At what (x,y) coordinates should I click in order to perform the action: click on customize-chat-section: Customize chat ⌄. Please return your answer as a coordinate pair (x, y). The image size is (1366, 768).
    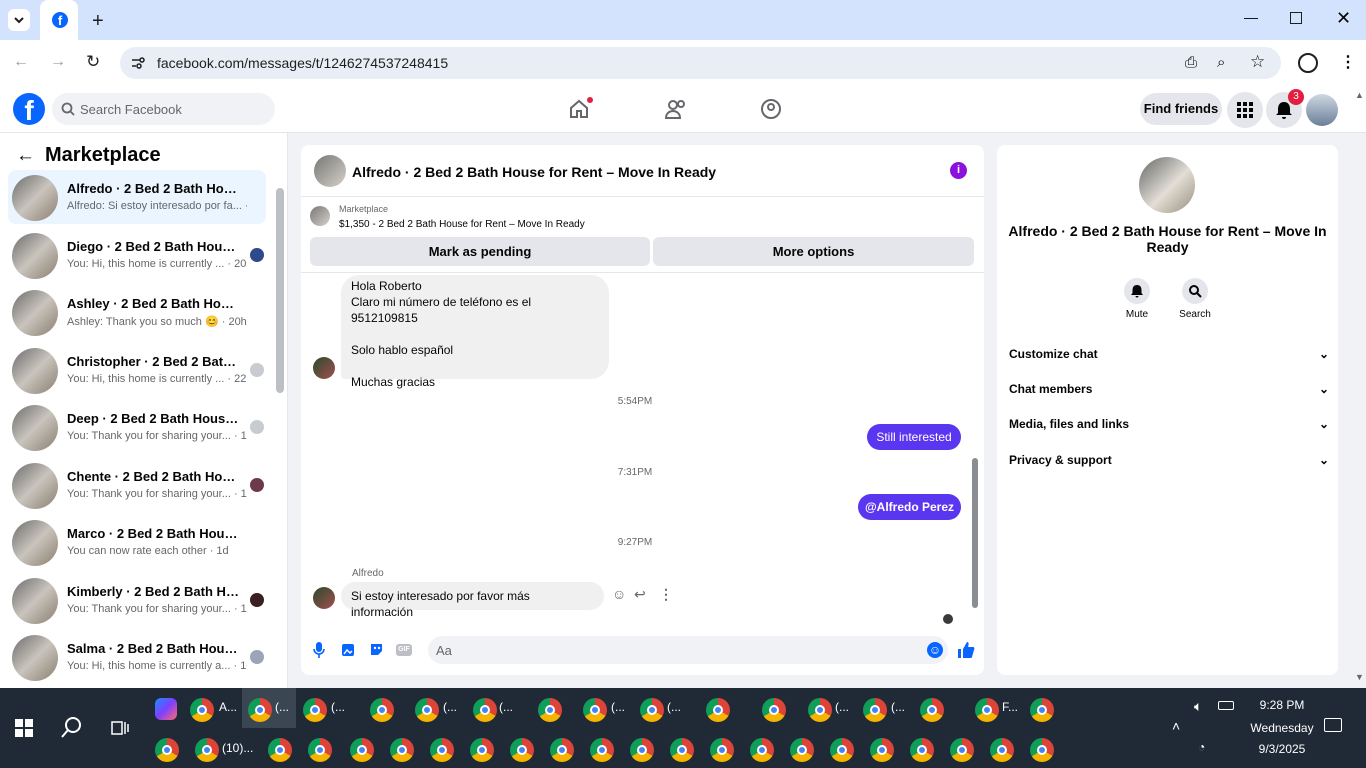
    Looking at the image, I should click on (1169, 362).